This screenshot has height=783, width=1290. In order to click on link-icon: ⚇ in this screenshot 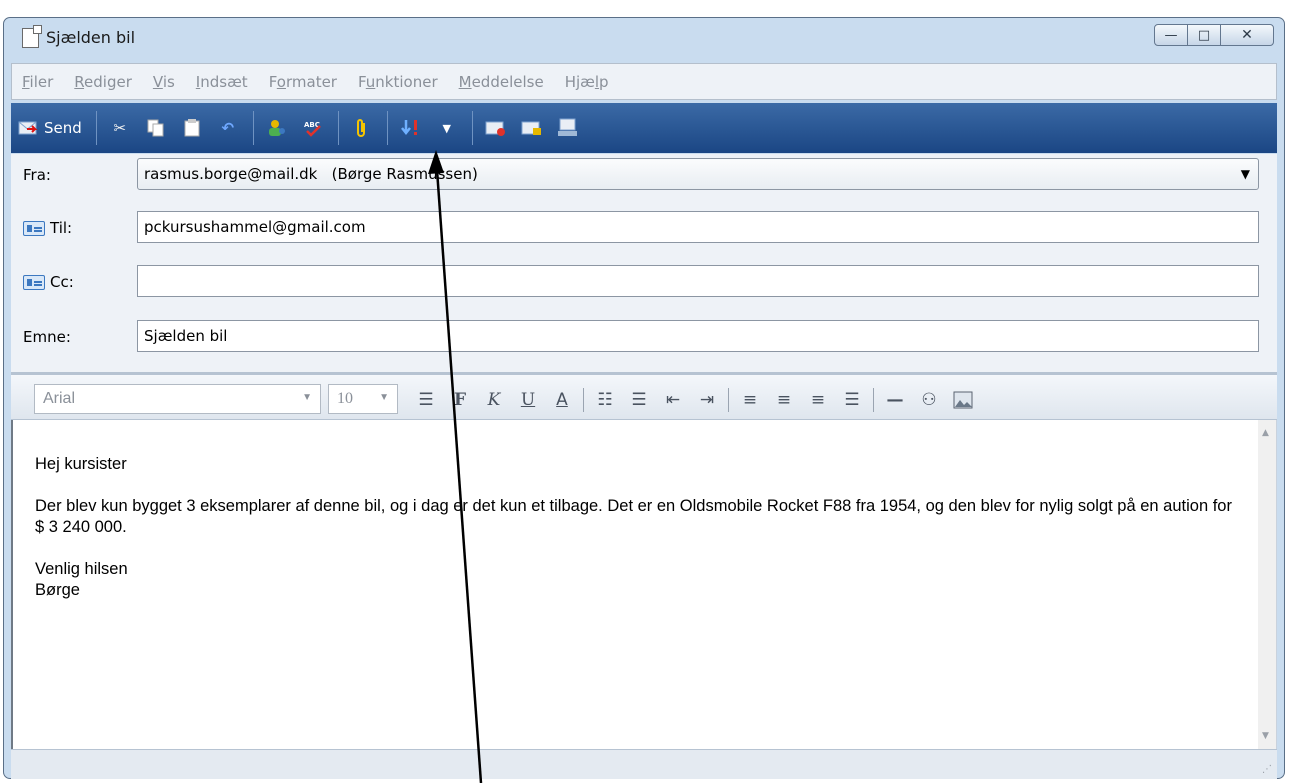, I will do `click(929, 400)`.